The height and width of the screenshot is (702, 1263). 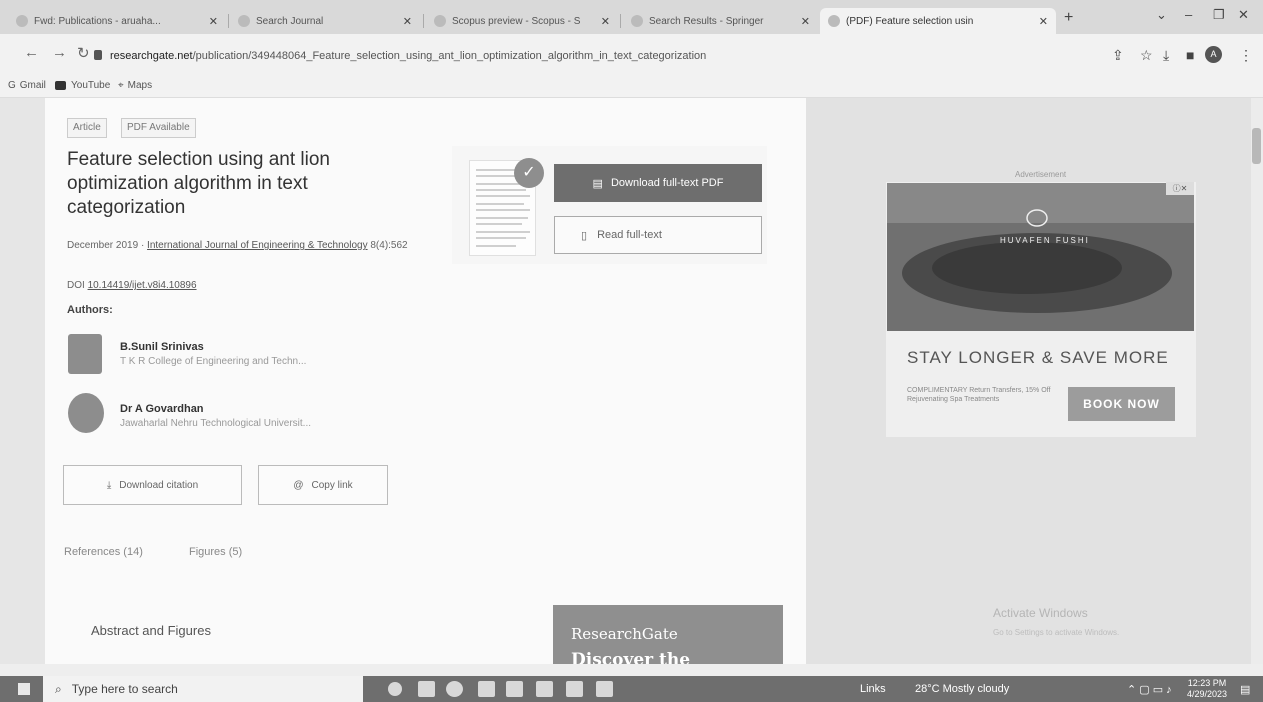 What do you see at coordinates (98, 55) in the screenshot?
I see `lock-icon` at bounding box center [98, 55].